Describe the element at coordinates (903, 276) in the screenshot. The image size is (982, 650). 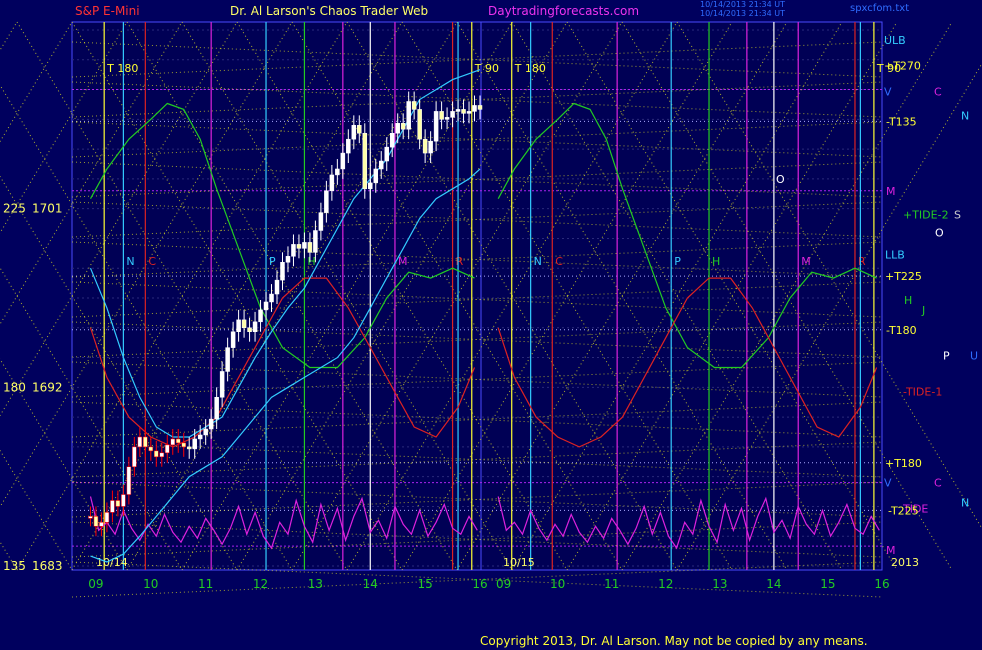
I see `level-label: +T225` at that location.